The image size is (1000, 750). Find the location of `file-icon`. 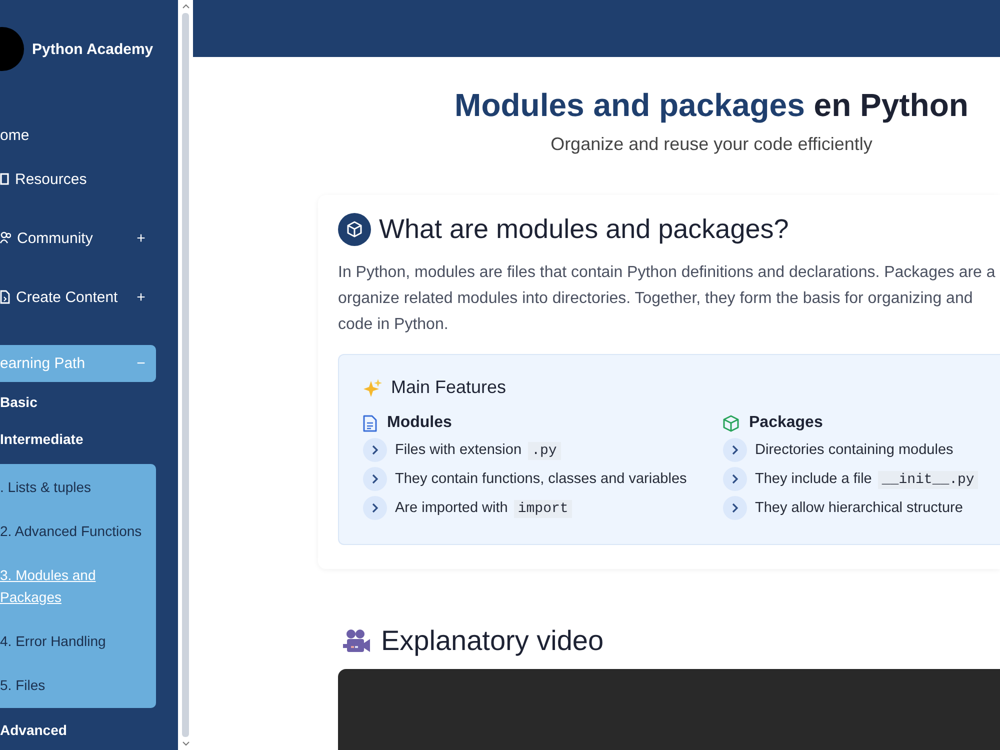

file-icon is located at coordinates (5, 297).